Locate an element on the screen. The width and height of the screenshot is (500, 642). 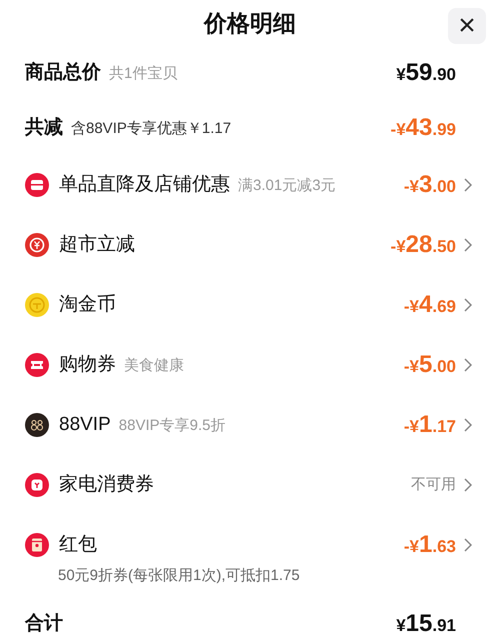
row-label: 购物券 is located at coordinates (87, 365).